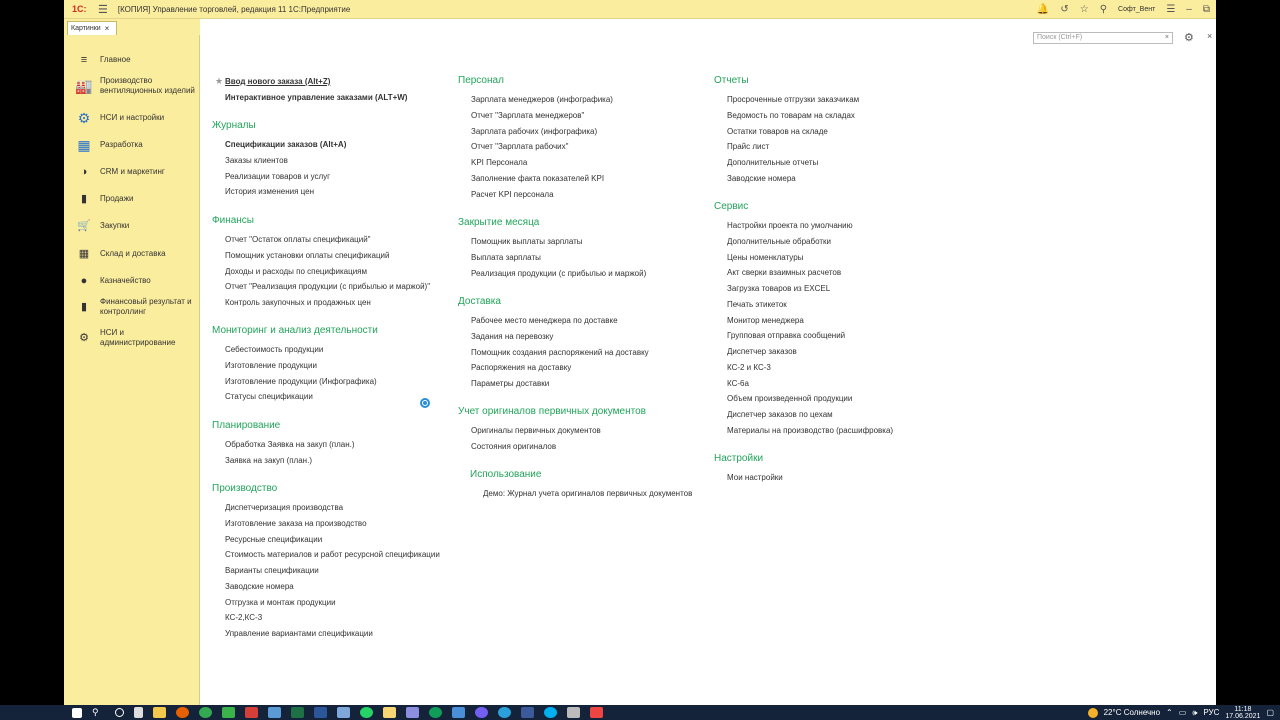  I want to click on menu-link: Контроль закупочных и продажных цен, so click(298, 302).